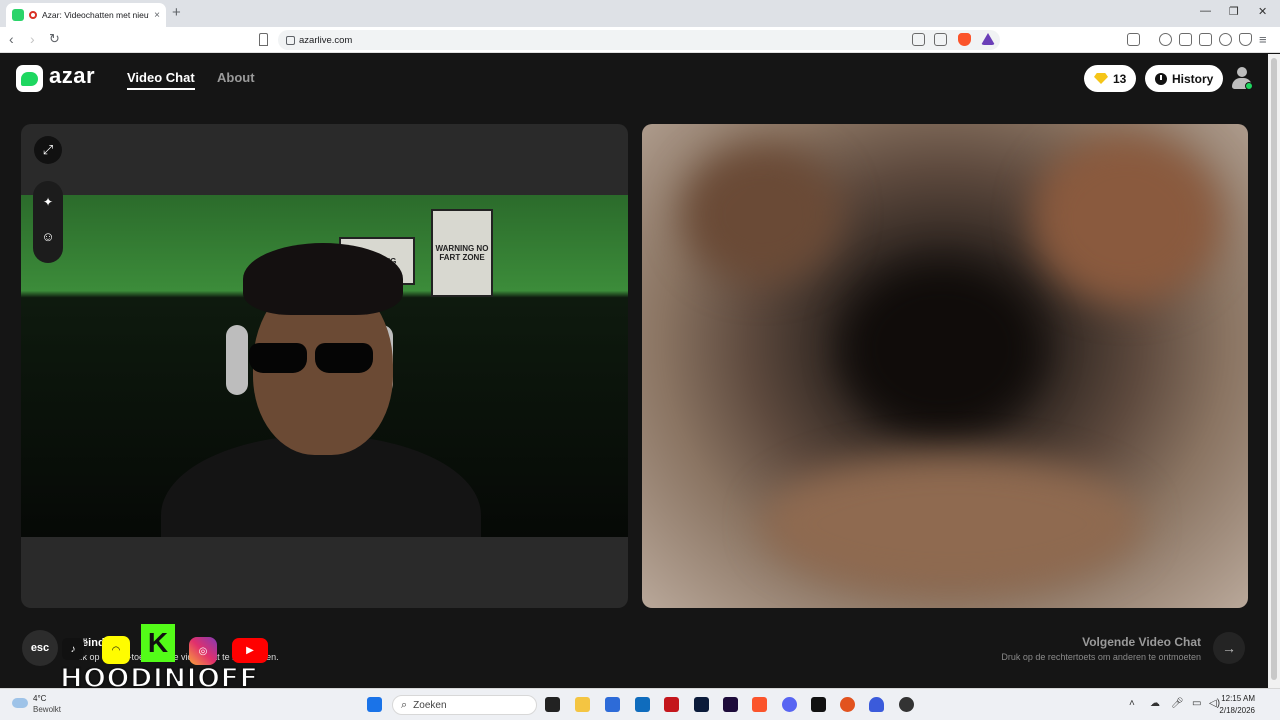  What do you see at coordinates (789, 704) in the screenshot?
I see `discord-icon` at bounding box center [789, 704].